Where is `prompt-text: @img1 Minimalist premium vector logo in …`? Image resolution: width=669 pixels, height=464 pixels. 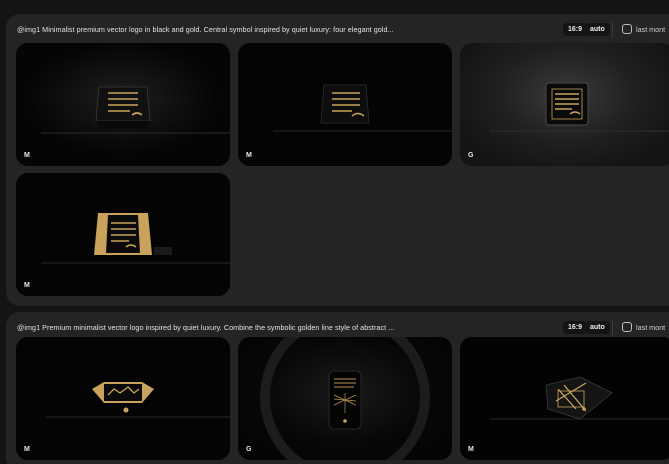
prompt-text: @img1 Minimalist premium vector logo in … is located at coordinates (205, 29).